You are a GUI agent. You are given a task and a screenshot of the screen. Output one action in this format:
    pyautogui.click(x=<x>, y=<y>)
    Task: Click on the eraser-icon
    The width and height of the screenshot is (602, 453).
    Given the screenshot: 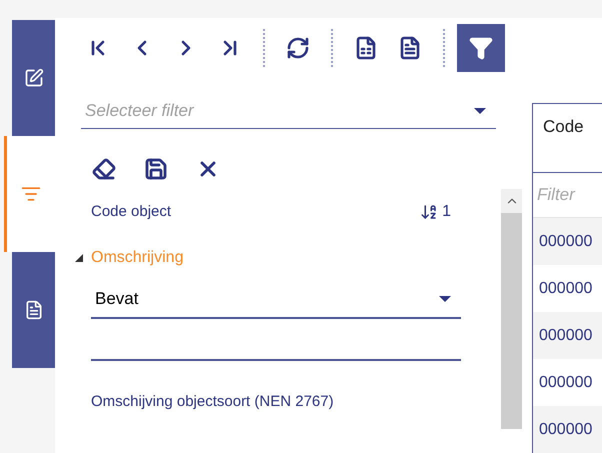 What is the action you would take?
    pyautogui.click(x=104, y=169)
    